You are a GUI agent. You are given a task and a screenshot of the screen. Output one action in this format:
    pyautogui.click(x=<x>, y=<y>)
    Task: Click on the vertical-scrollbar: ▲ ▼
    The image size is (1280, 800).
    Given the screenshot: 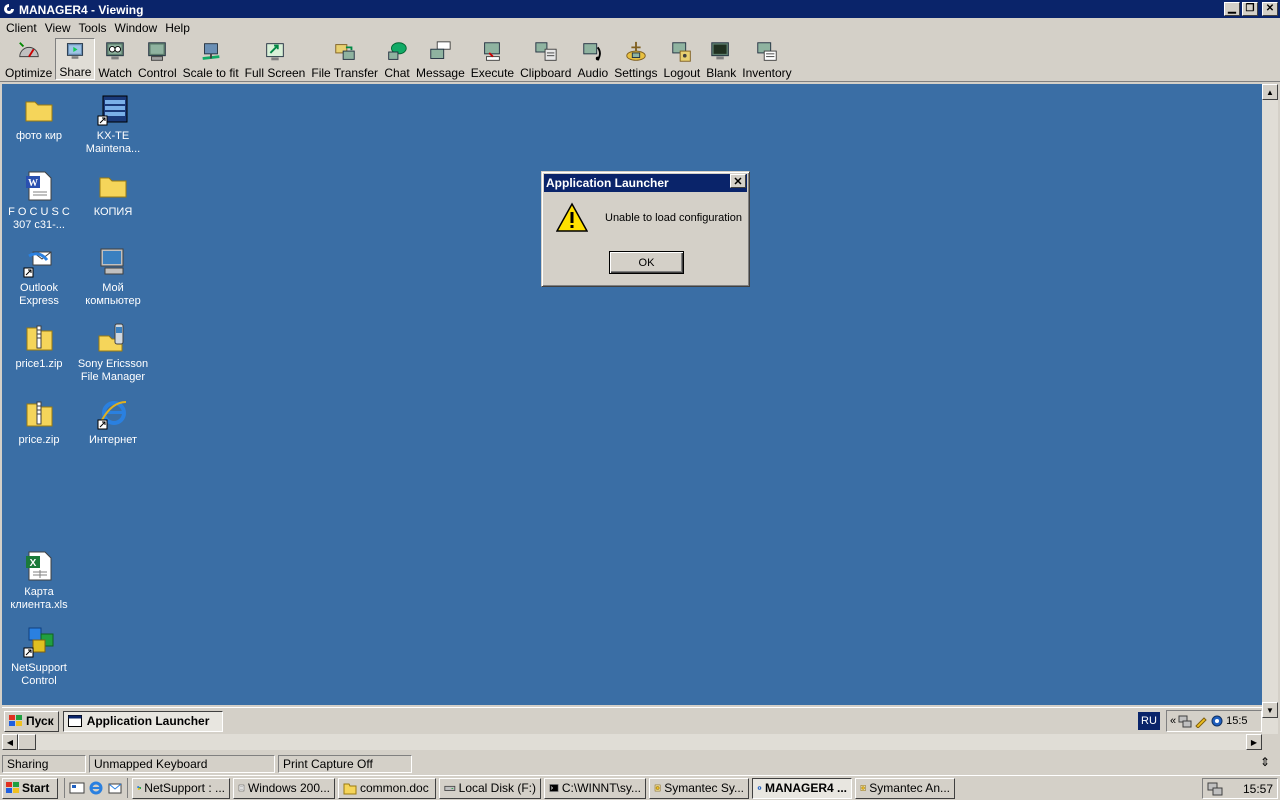 What is the action you would take?
    pyautogui.click(x=1270, y=409)
    